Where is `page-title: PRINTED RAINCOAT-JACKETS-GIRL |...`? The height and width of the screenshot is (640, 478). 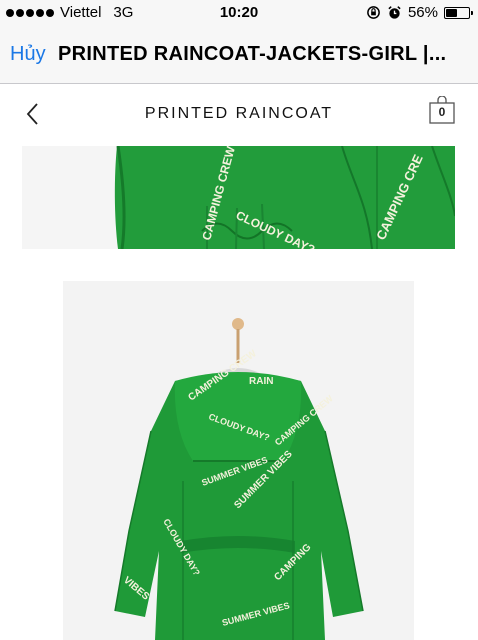 page-title: PRINTED RAINCOAT-JACKETS-GIRL |... is located at coordinates (252, 54).